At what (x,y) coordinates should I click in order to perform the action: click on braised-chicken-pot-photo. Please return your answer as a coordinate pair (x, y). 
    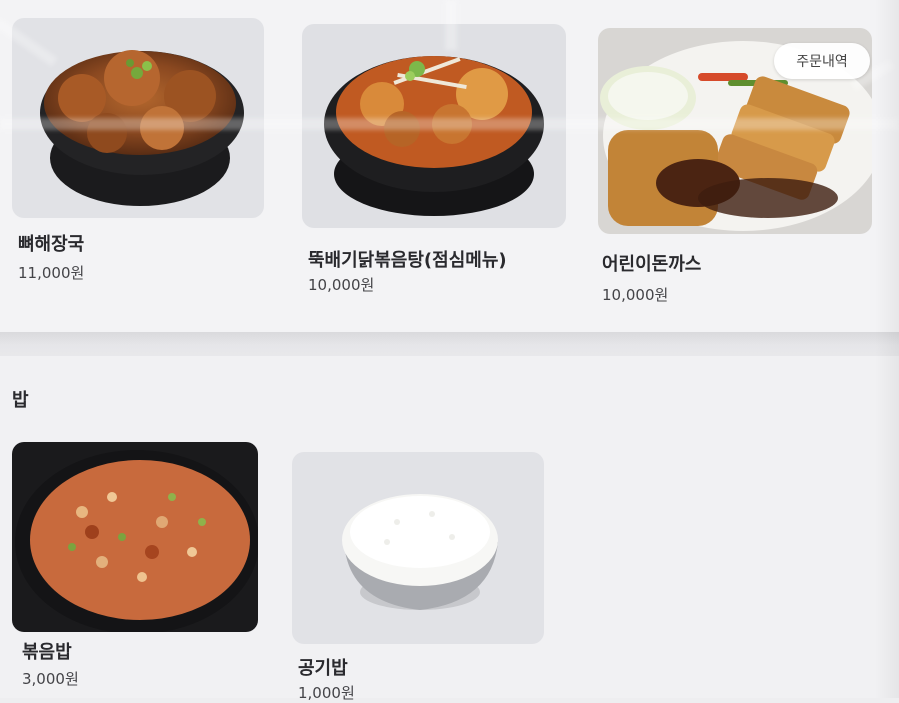
    Looking at the image, I should click on (434, 126).